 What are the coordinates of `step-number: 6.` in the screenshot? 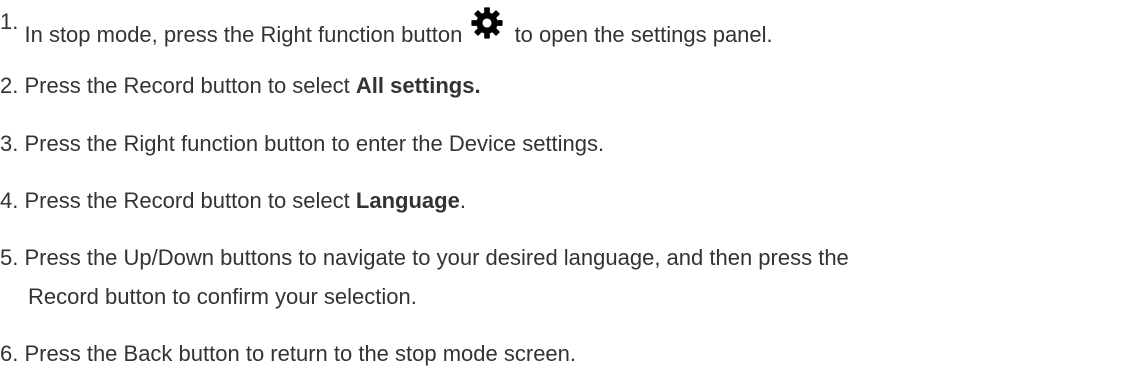 It's located at (9, 353).